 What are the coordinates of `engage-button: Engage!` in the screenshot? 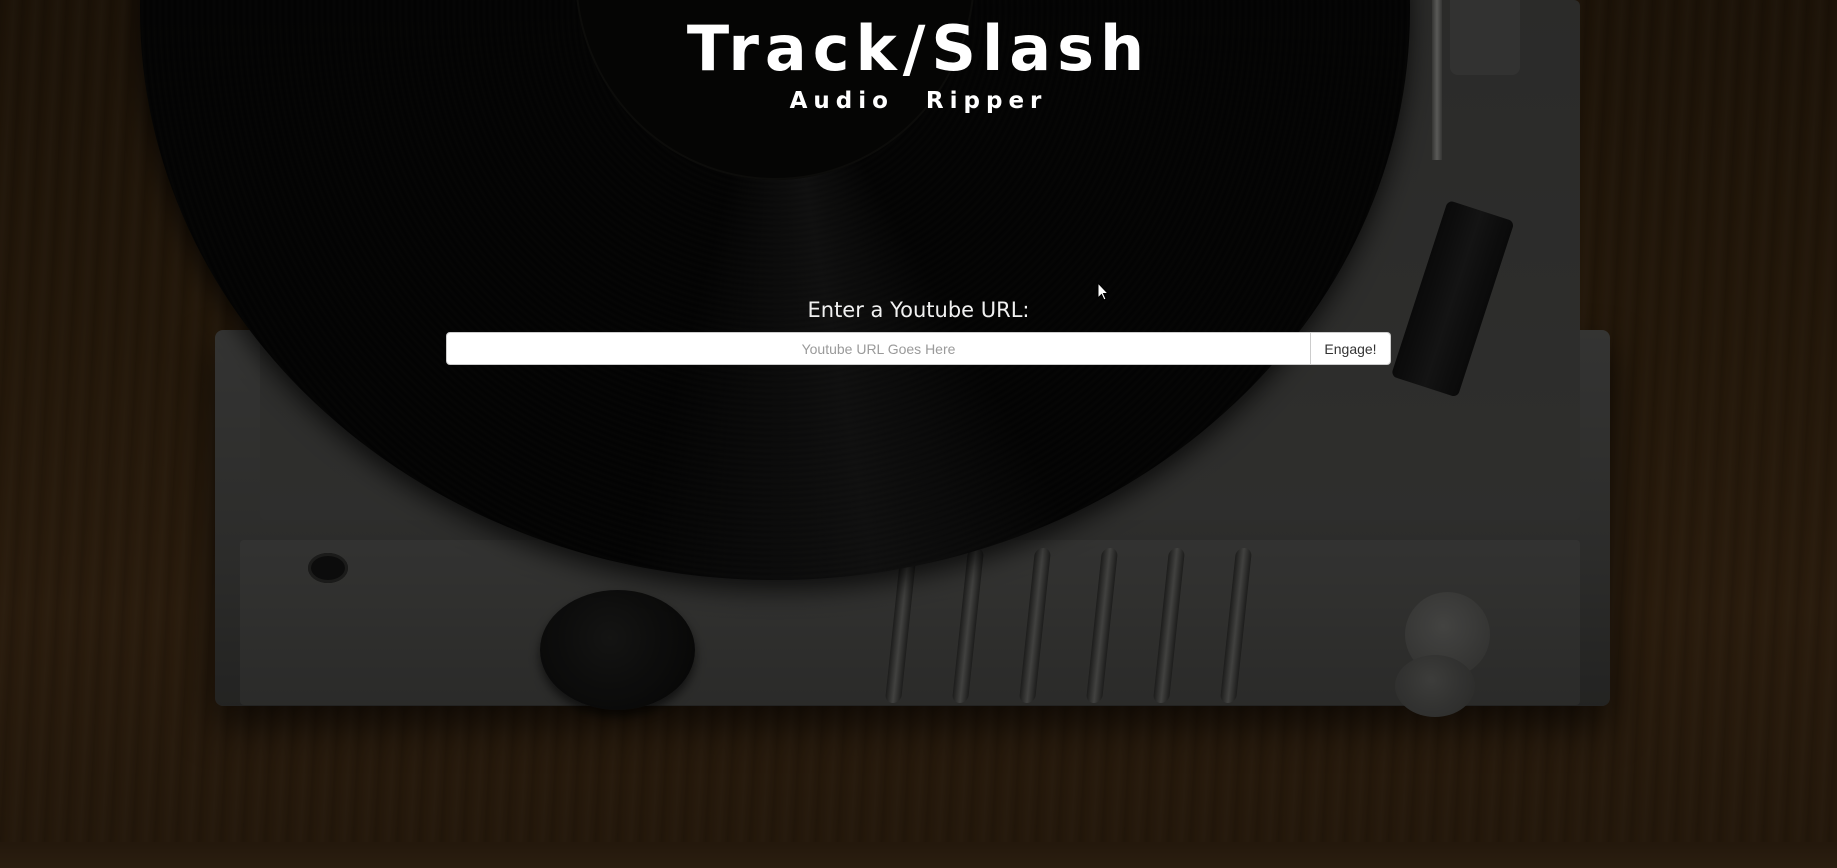 It's located at (1351, 348).